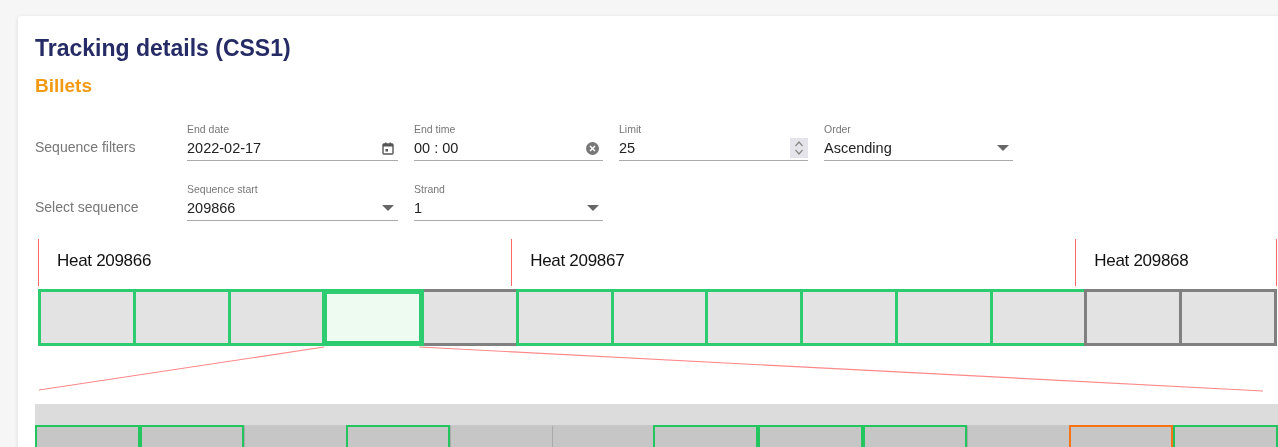  What do you see at coordinates (799, 148) in the screenshot?
I see `spinner-icon` at bounding box center [799, 148].